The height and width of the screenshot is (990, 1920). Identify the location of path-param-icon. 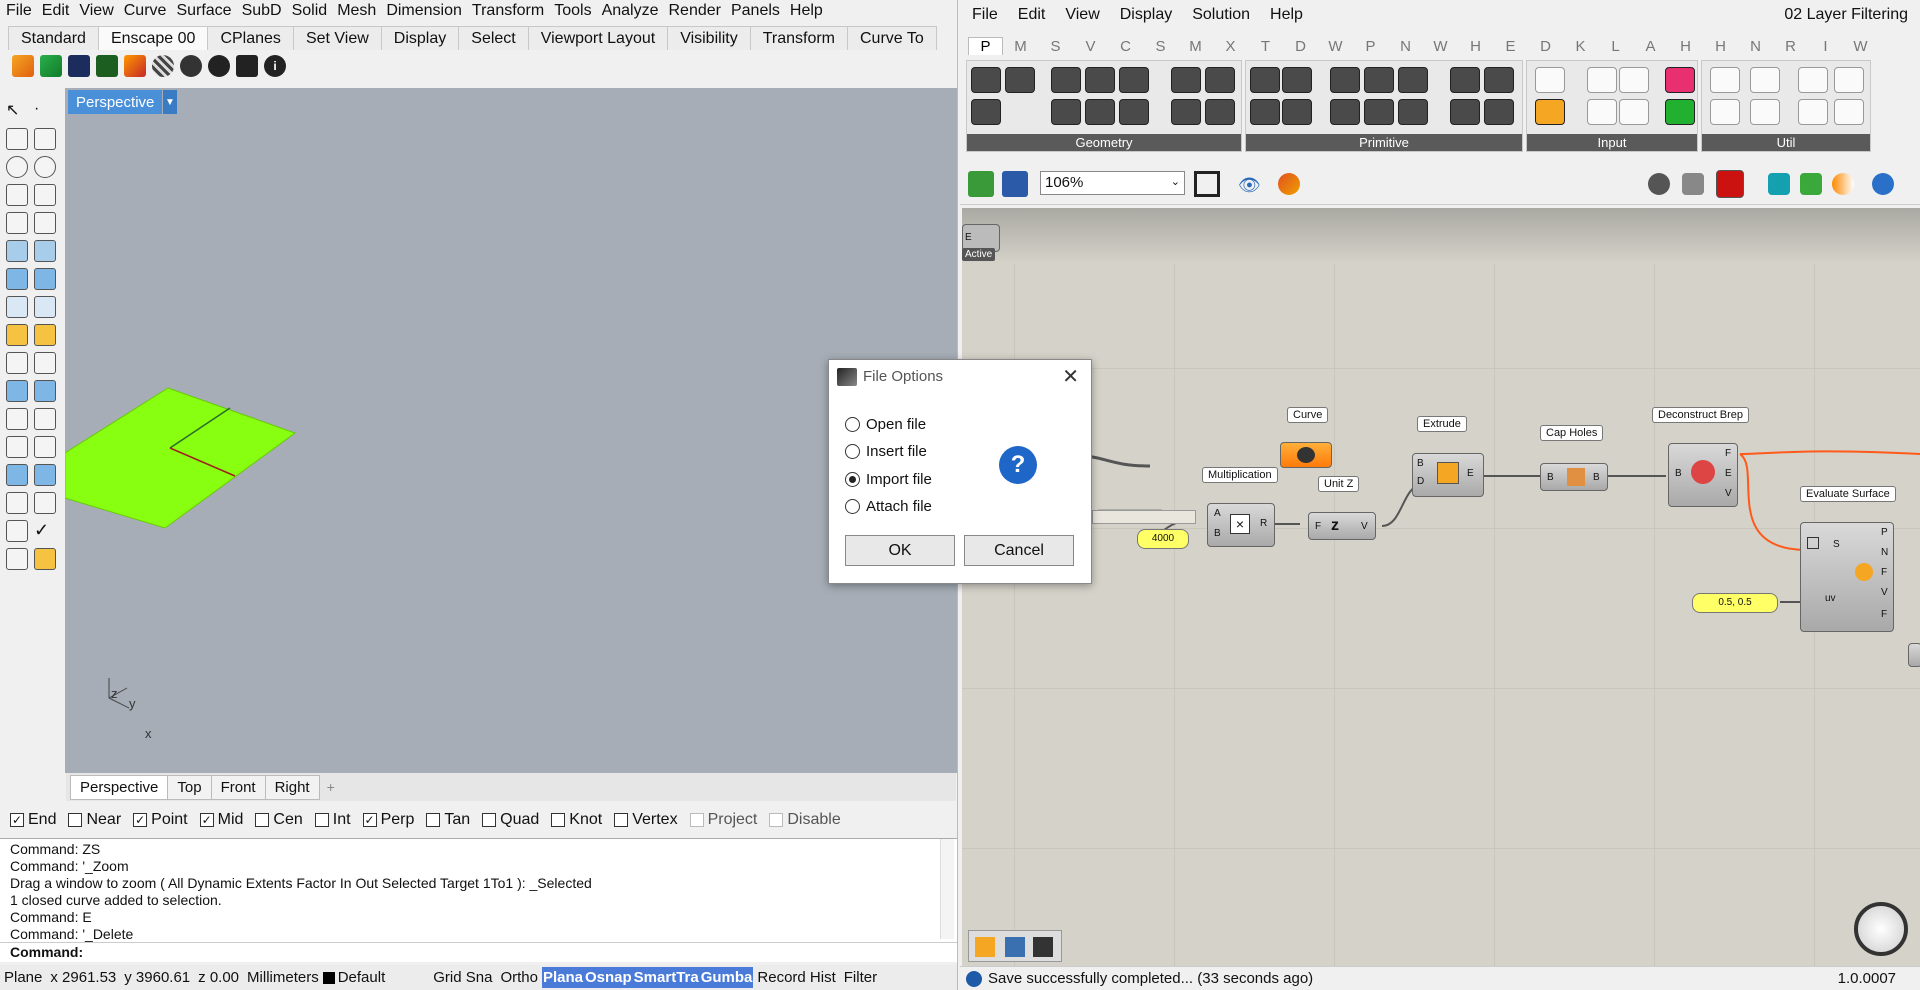
(1465, 112).